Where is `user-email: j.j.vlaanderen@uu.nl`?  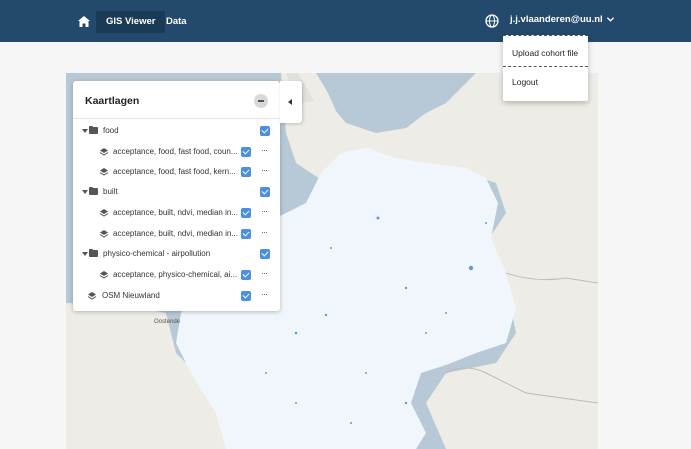 user-email: j.j.vlaanderen@uu.nl is located at coordinates (556, 19).